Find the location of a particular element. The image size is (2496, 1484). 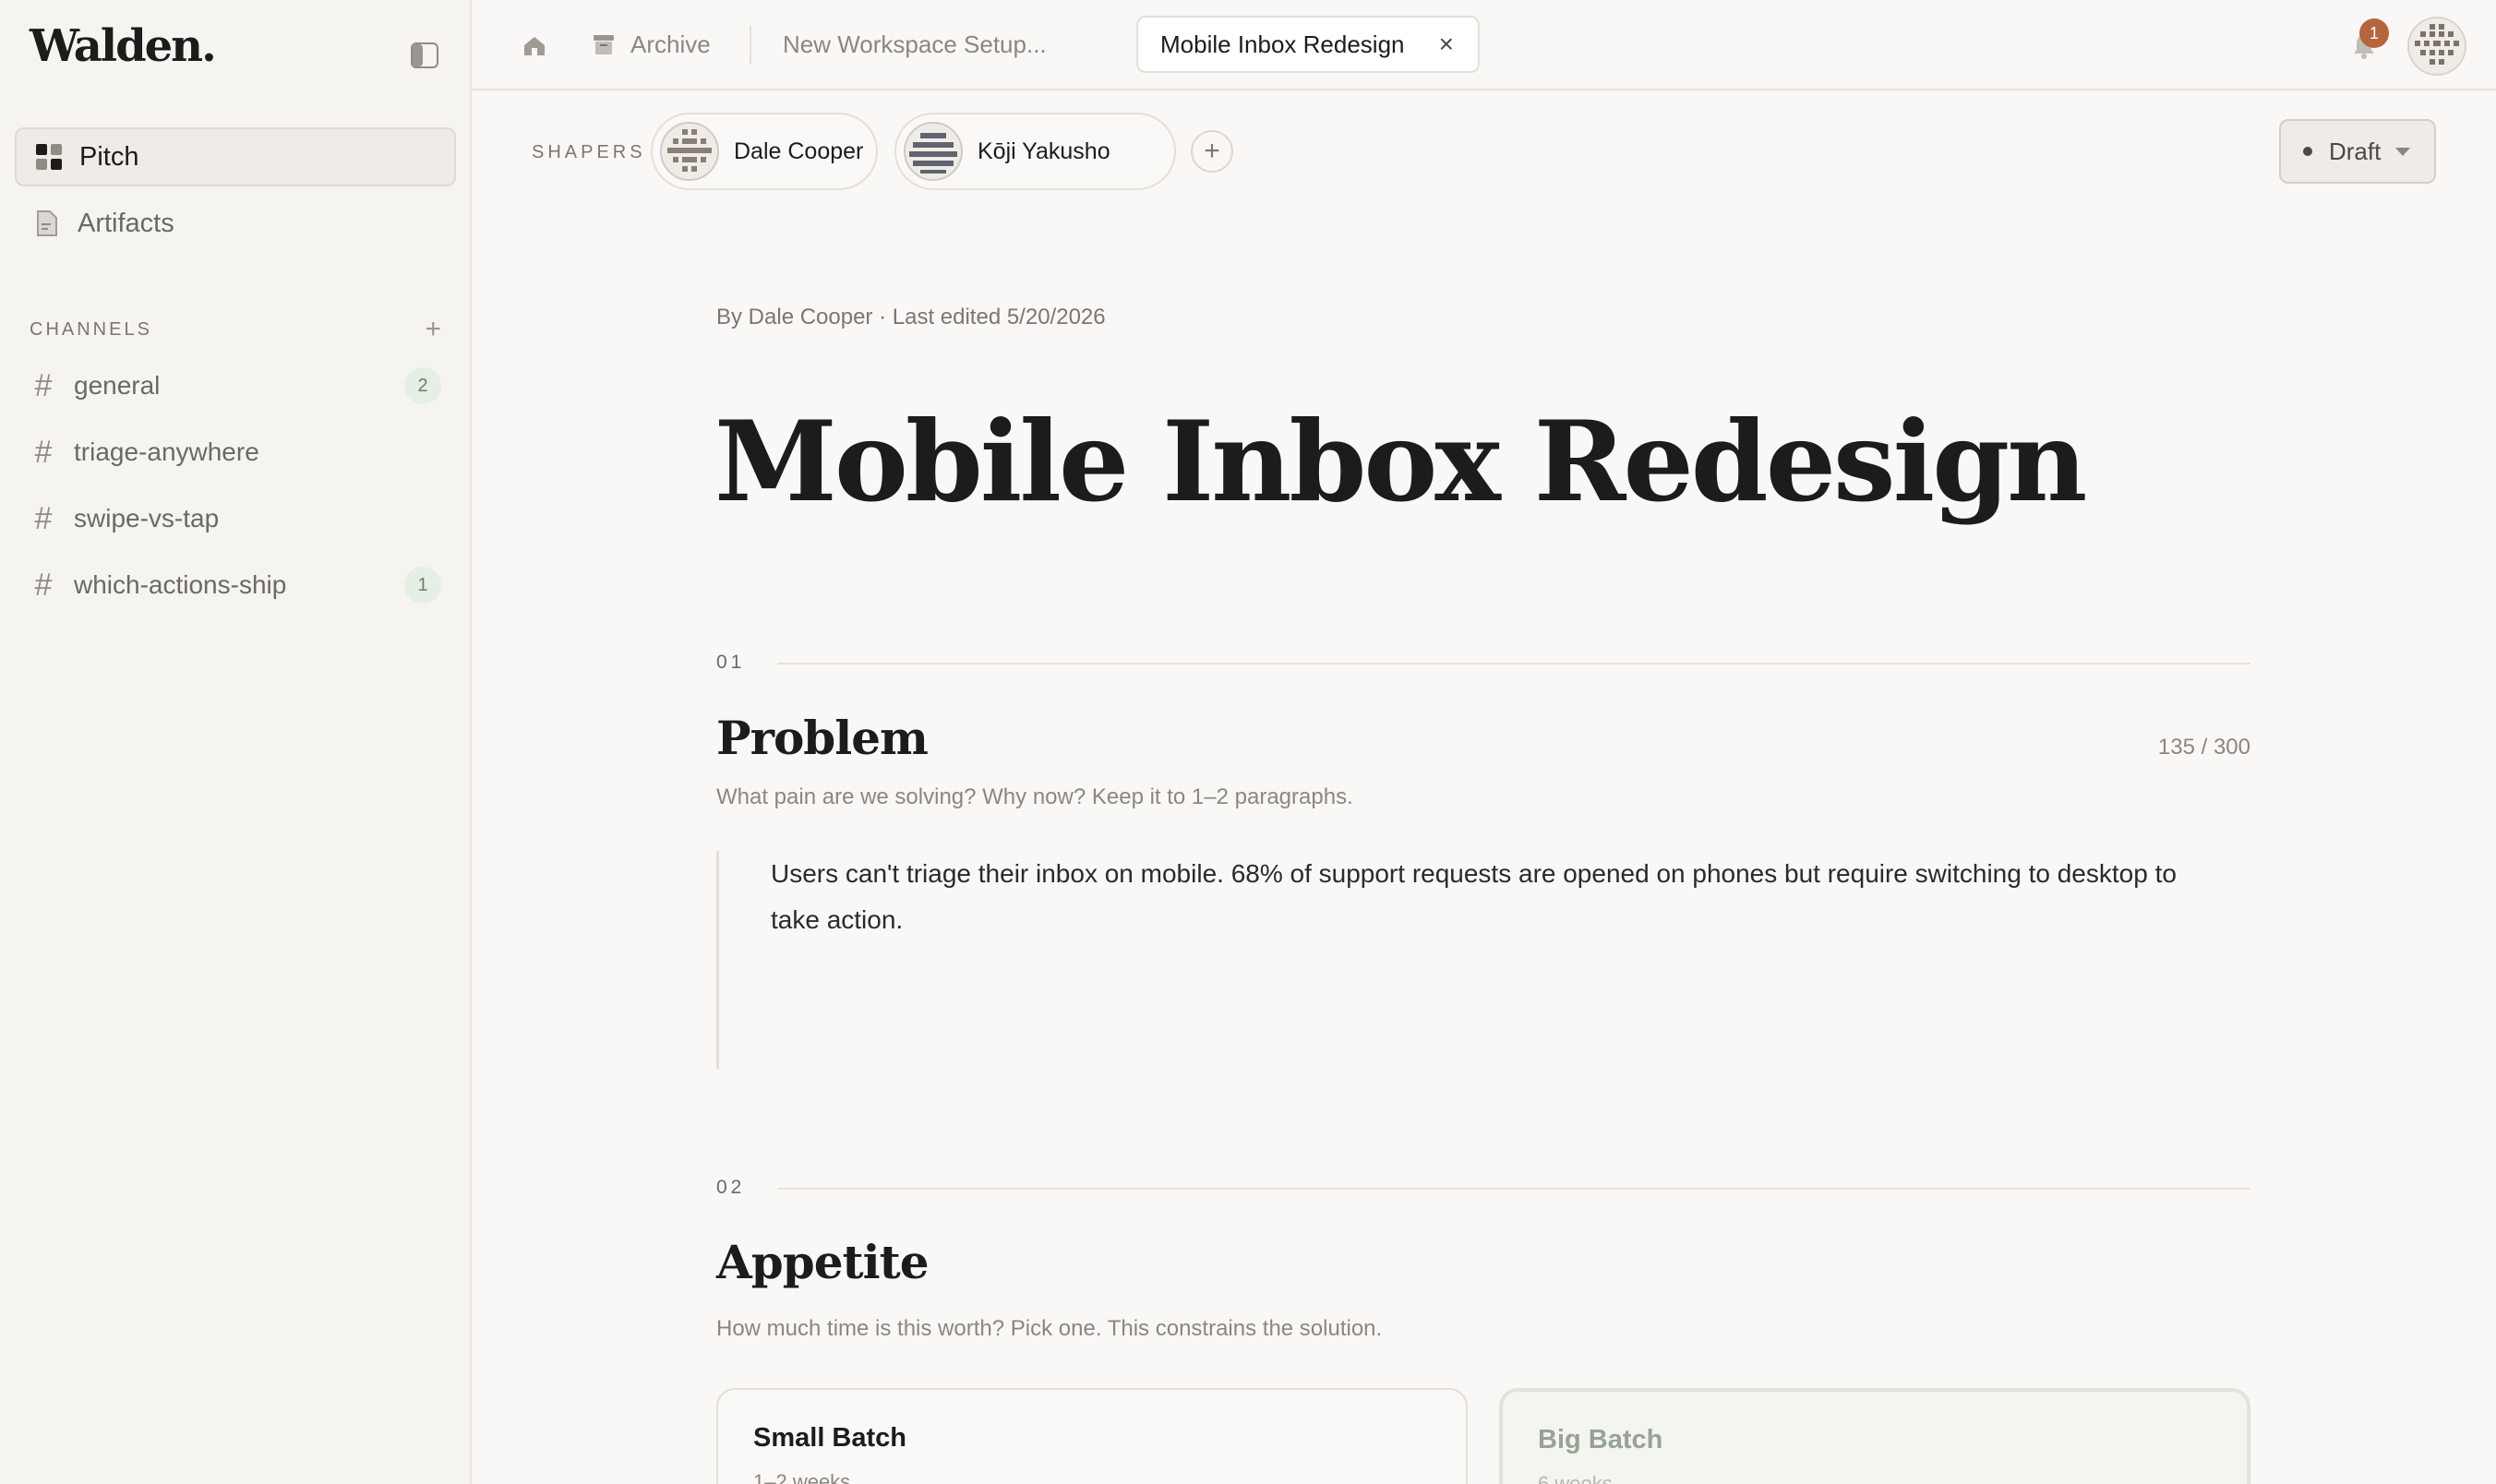

shaper-chip-dale-cooper: Dale Cooper is located at coordinates (764, 151).